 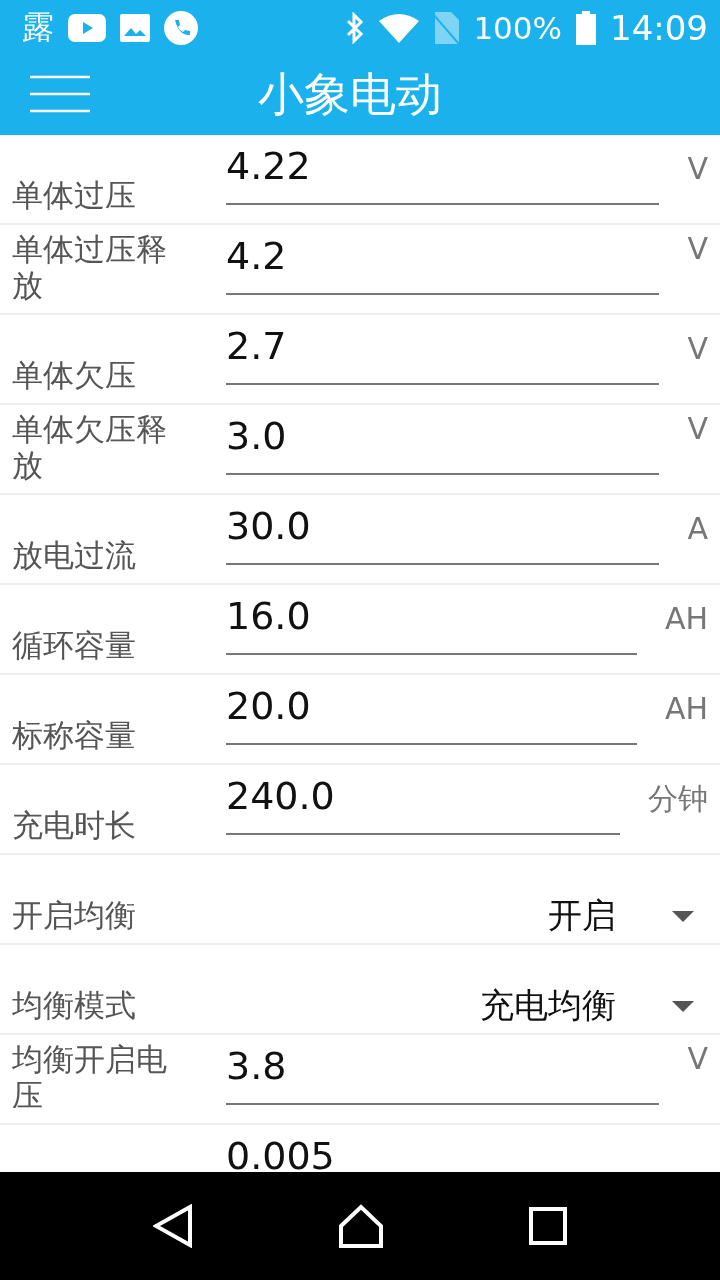 What do you see at coordinates (135, 27) in the screenshot?
I see `image-icon` at bounding box center [135, 27].